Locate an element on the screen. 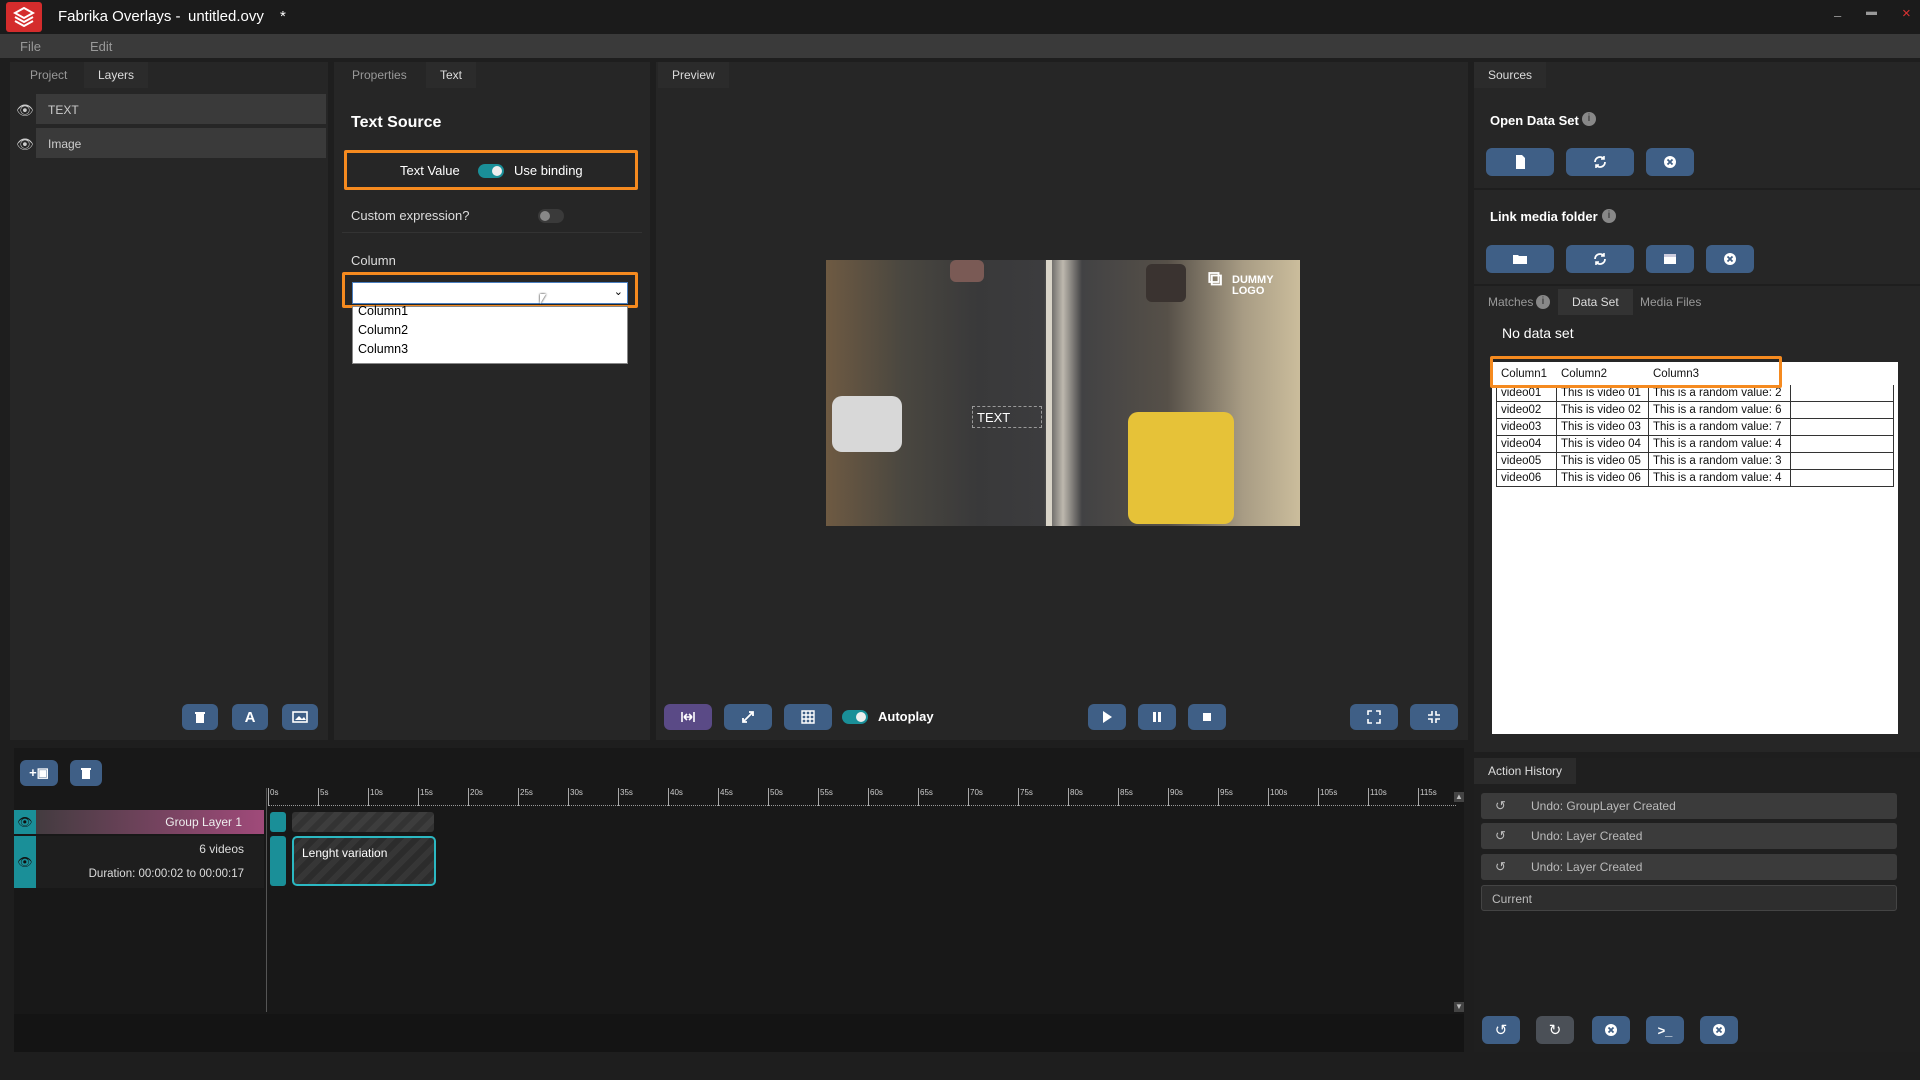 The height and width of the screenshot is (1080, 1920). video-clip: Lenght variation is located at coordinates (364, 861).